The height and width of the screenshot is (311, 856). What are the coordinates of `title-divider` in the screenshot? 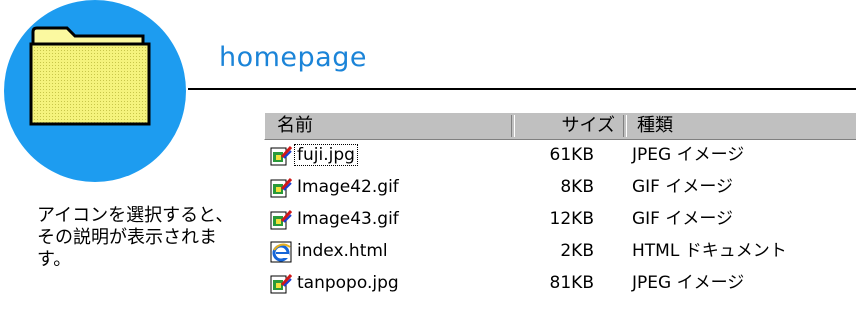 It's located at (522, 89).